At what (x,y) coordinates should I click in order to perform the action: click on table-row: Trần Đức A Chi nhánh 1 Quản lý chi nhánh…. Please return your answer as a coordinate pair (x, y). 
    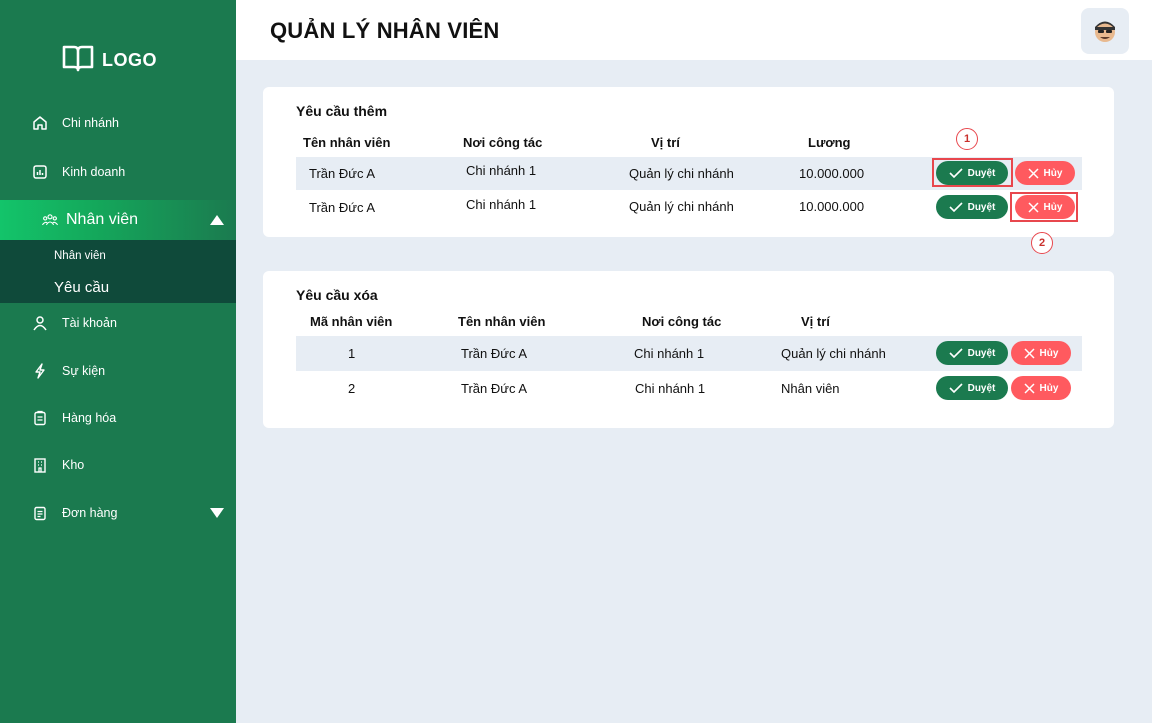
    Looking at the image, I should click on (689, 207).